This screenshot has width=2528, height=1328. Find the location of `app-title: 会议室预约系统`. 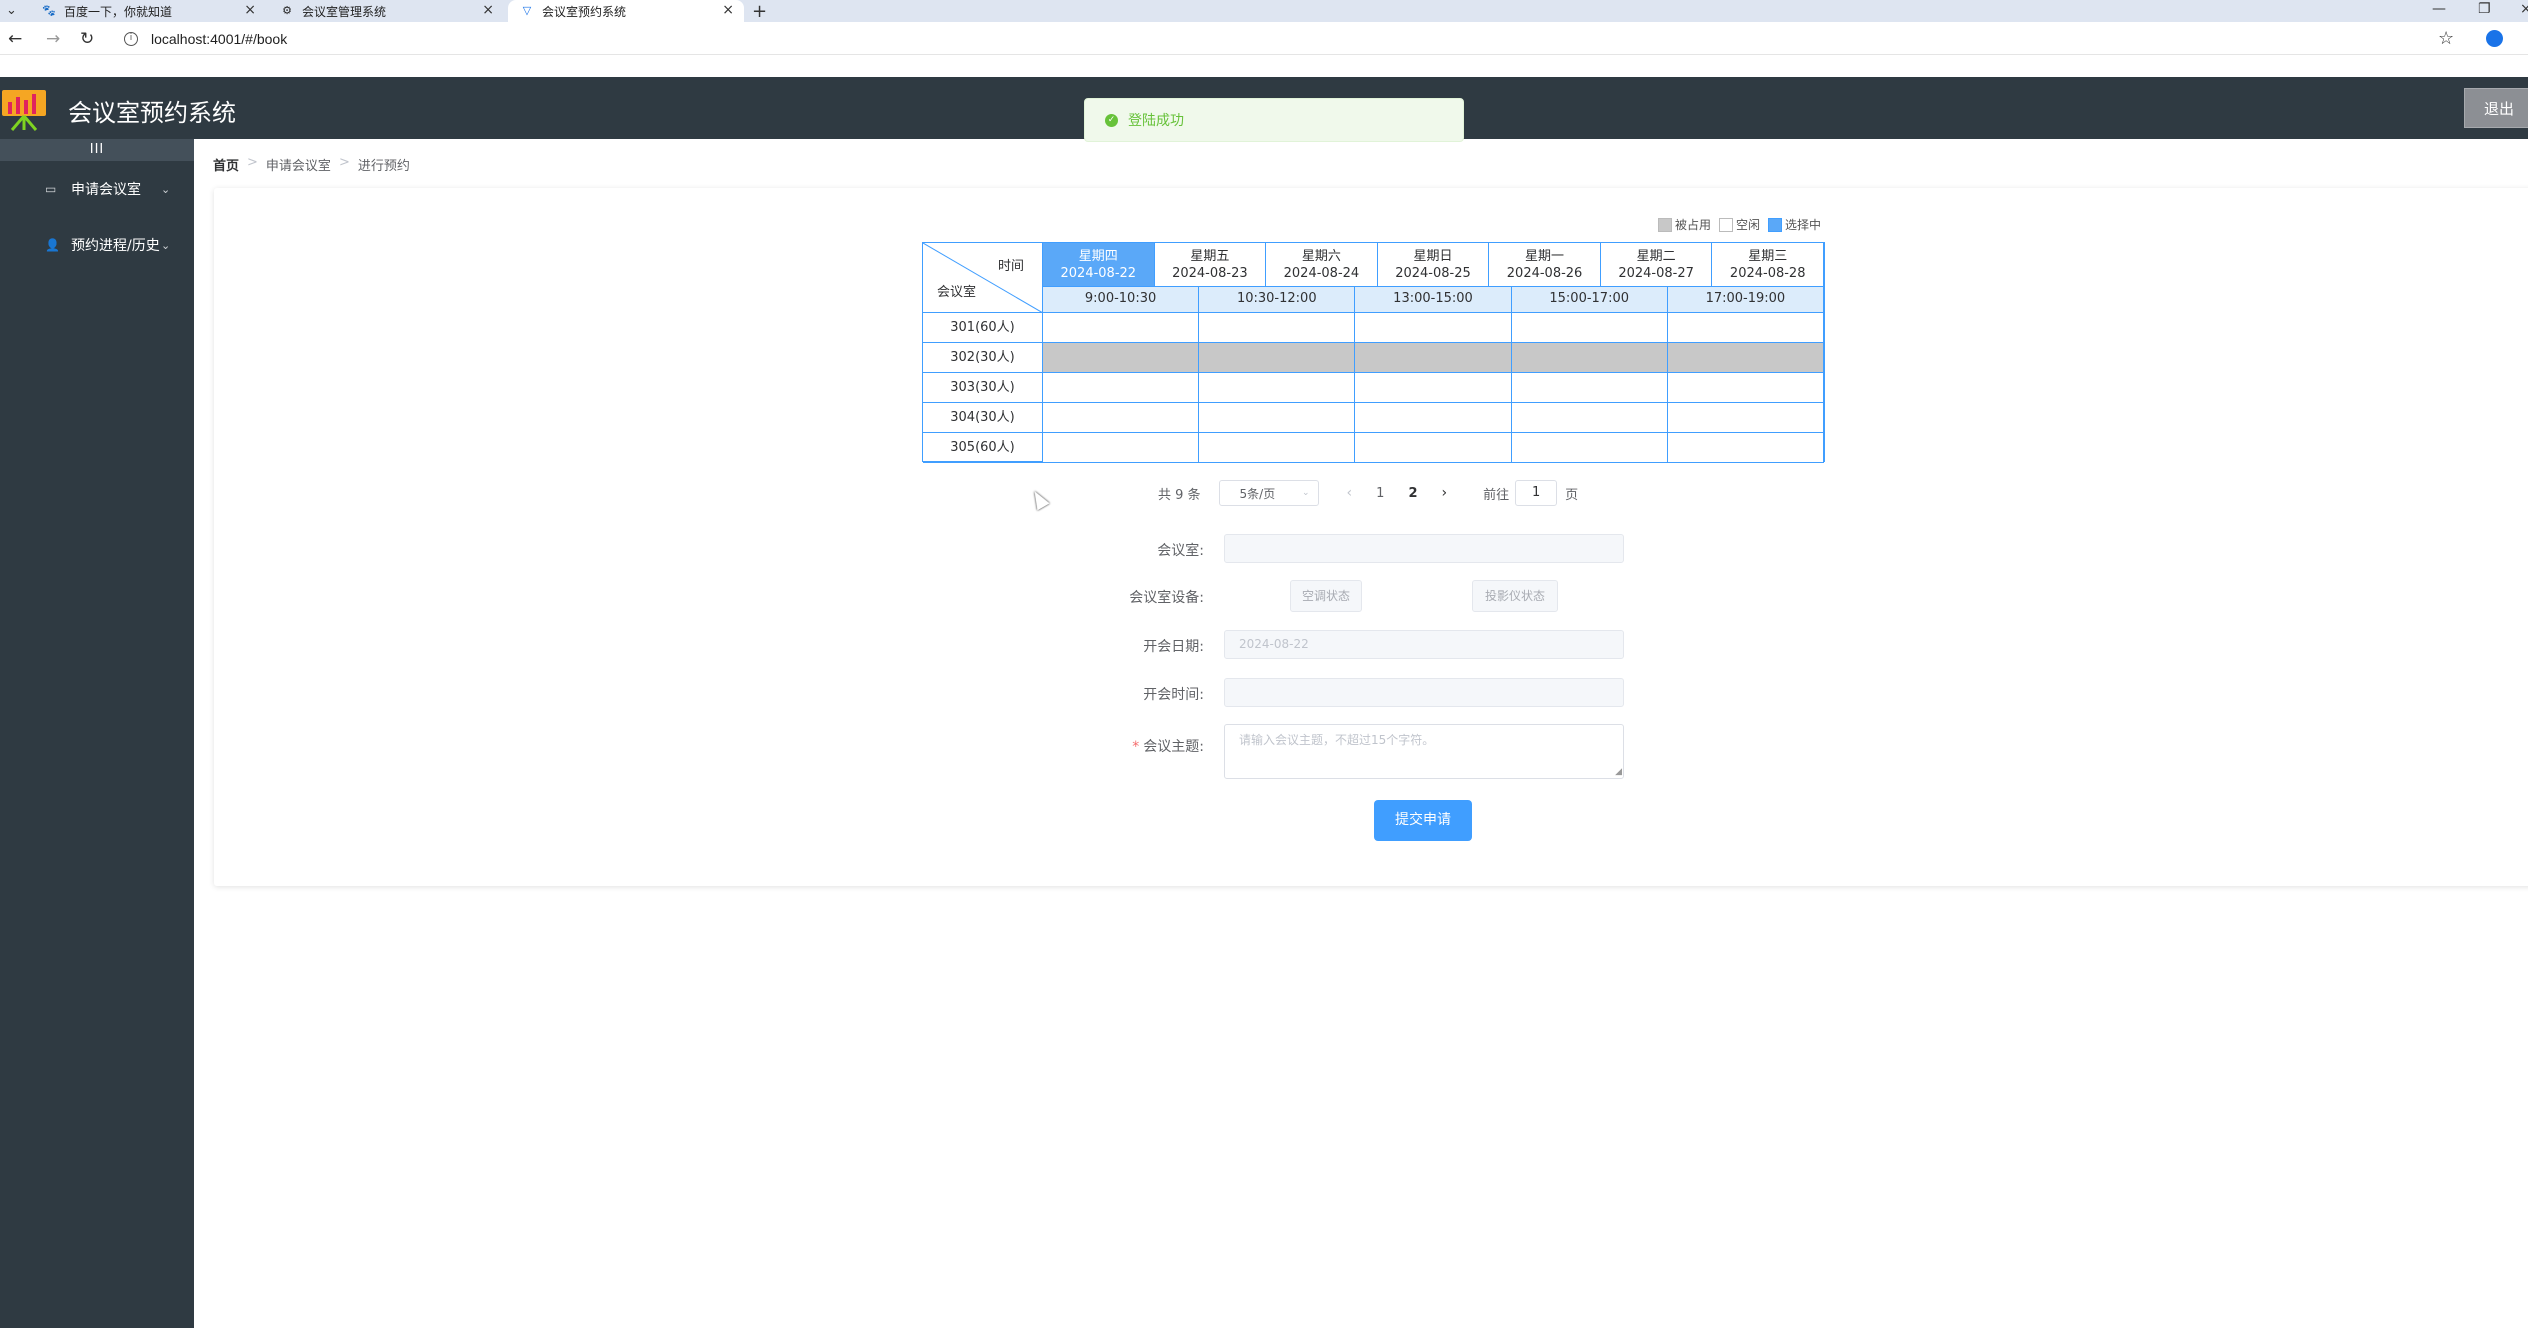

app-title: 会议室预约系统 is located at coordinates (152, 113).